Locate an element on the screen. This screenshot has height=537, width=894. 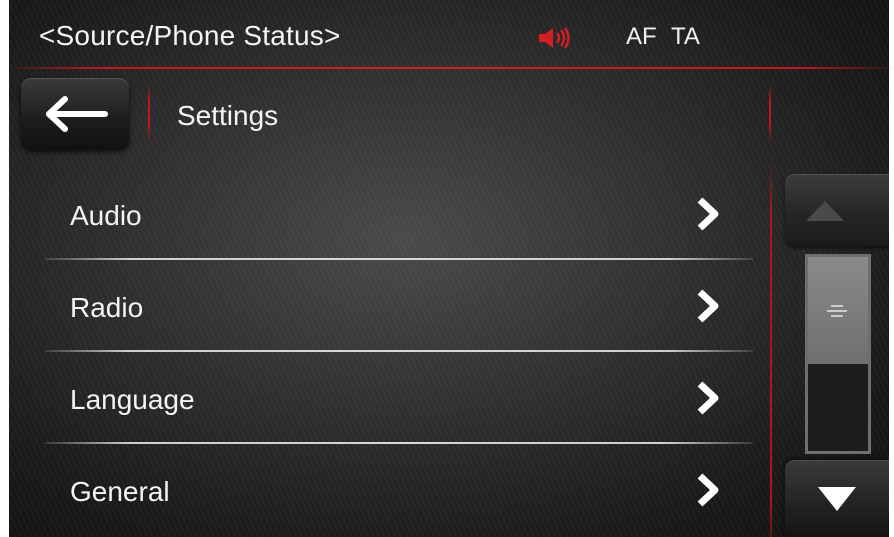
status-bar: <Source/Phone Status> AF TA is located at coordinates (449, 35).